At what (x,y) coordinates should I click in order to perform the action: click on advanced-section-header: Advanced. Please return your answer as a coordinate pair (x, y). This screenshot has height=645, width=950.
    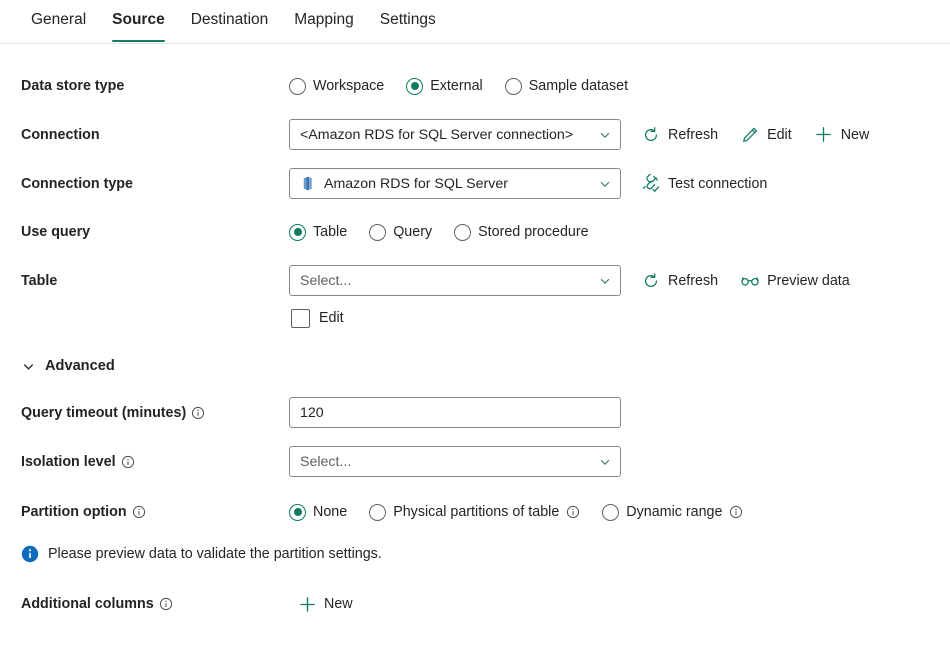
    Looking at the image, I should click on (475, 366).